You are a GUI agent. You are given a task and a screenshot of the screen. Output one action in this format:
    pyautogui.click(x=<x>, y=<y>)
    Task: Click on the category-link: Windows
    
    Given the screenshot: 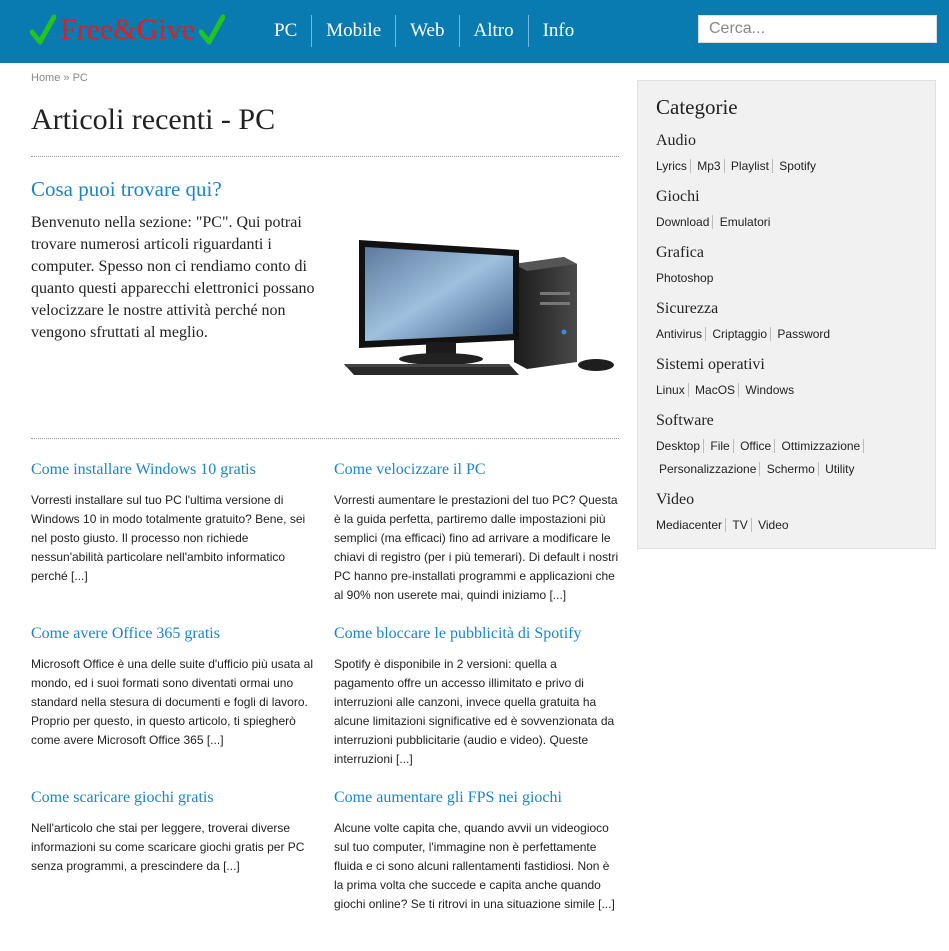 What is the action you would take?
    pyautogui.click(x=769, y=390)
    